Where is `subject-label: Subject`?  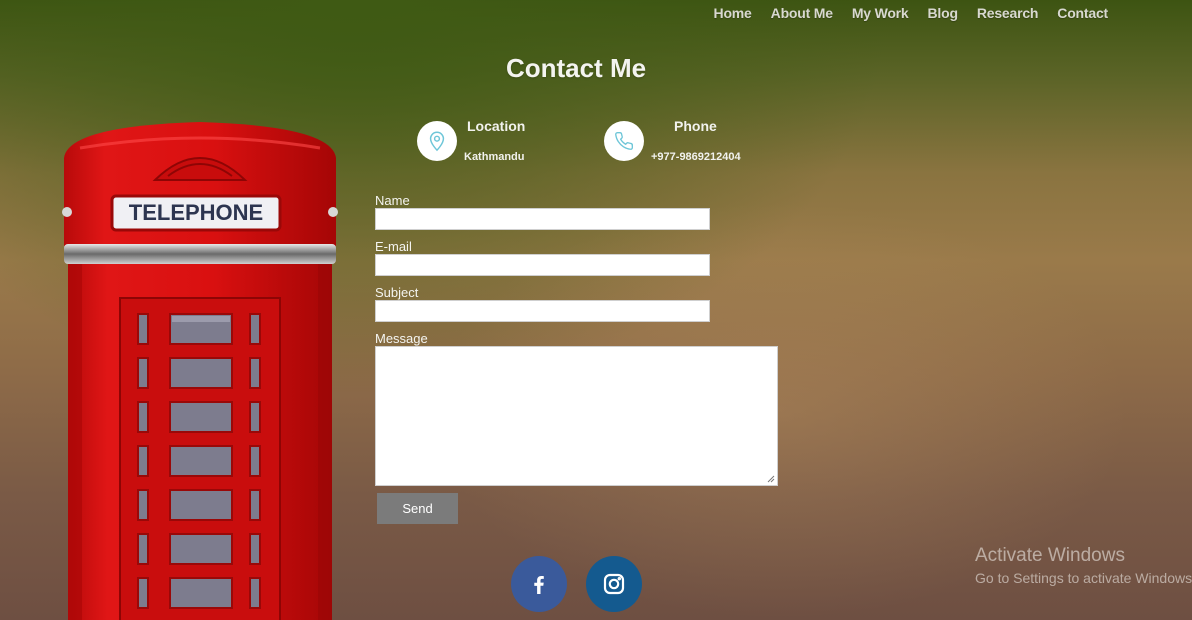
subject-label: Subject is located at coordinates (397, 292).